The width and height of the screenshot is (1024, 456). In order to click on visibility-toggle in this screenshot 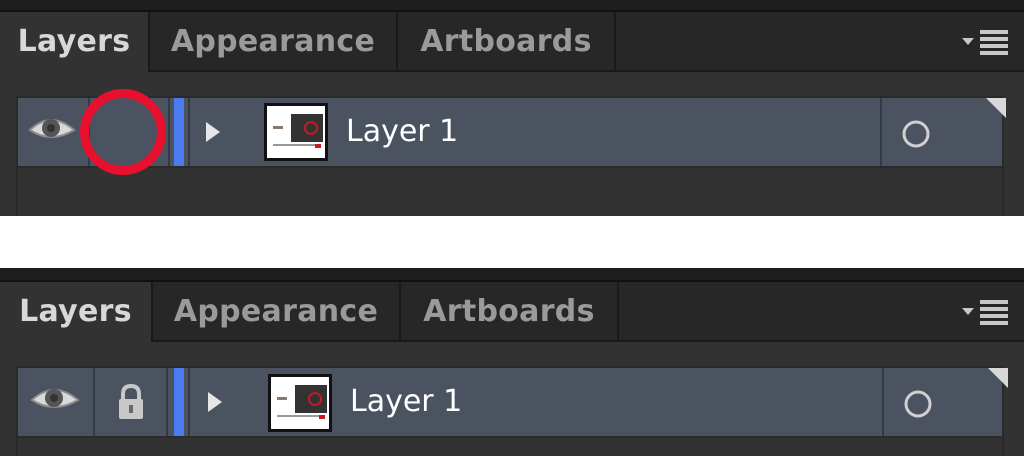, I will do `click(56, 402)`.